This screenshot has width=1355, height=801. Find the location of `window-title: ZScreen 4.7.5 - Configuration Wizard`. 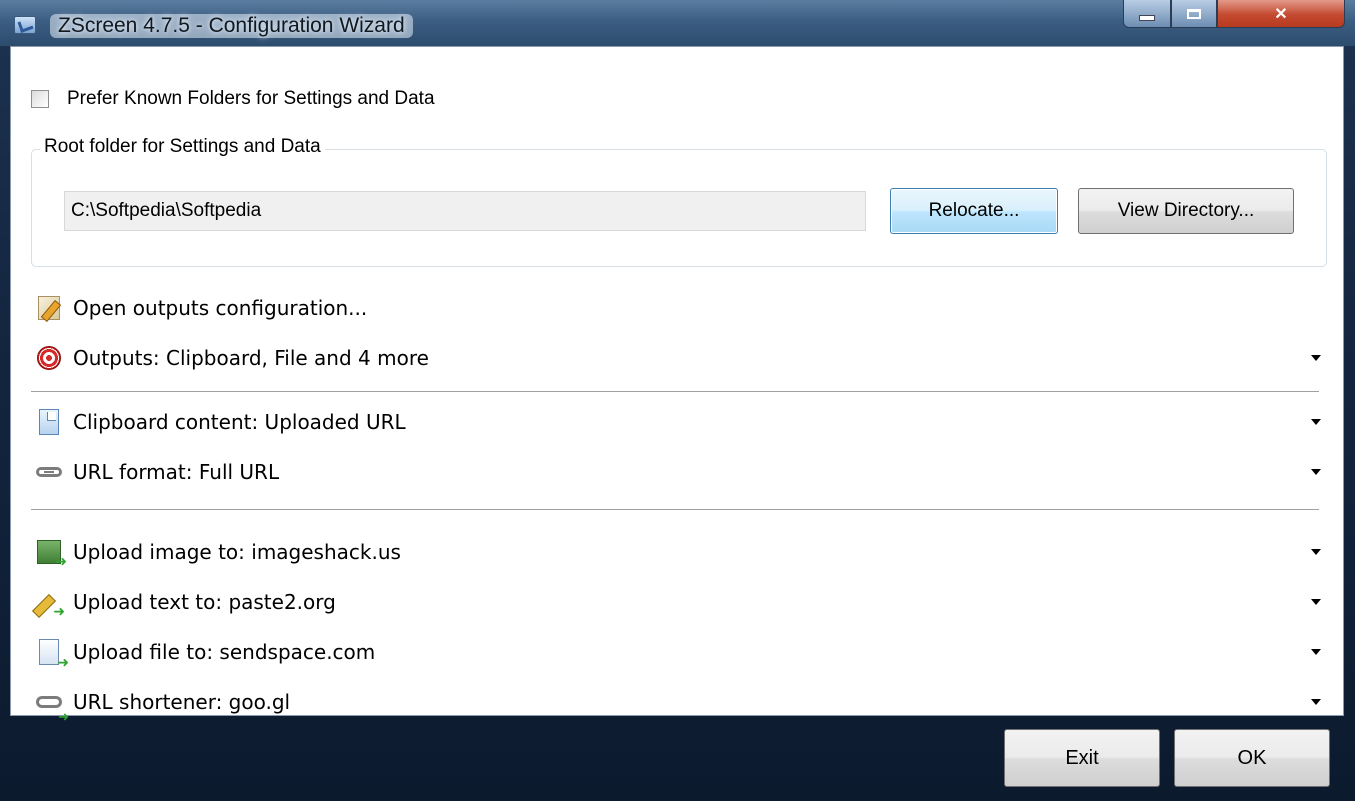

window-title: ZScreen 4.7.5 - Configuration Wizard is located at coordinates (231, 26).